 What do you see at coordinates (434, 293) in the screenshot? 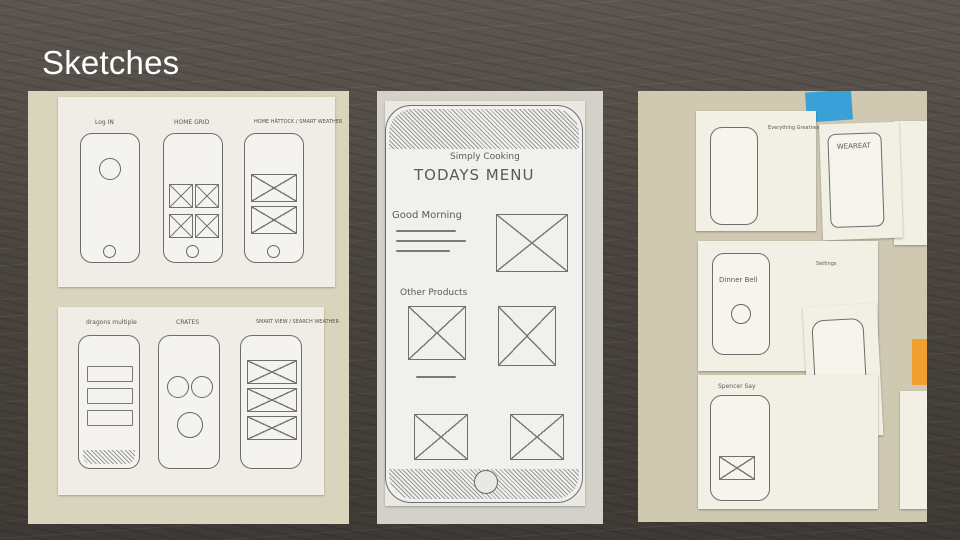
I see `section-label: Other Products` at bounding box center [434, 293].